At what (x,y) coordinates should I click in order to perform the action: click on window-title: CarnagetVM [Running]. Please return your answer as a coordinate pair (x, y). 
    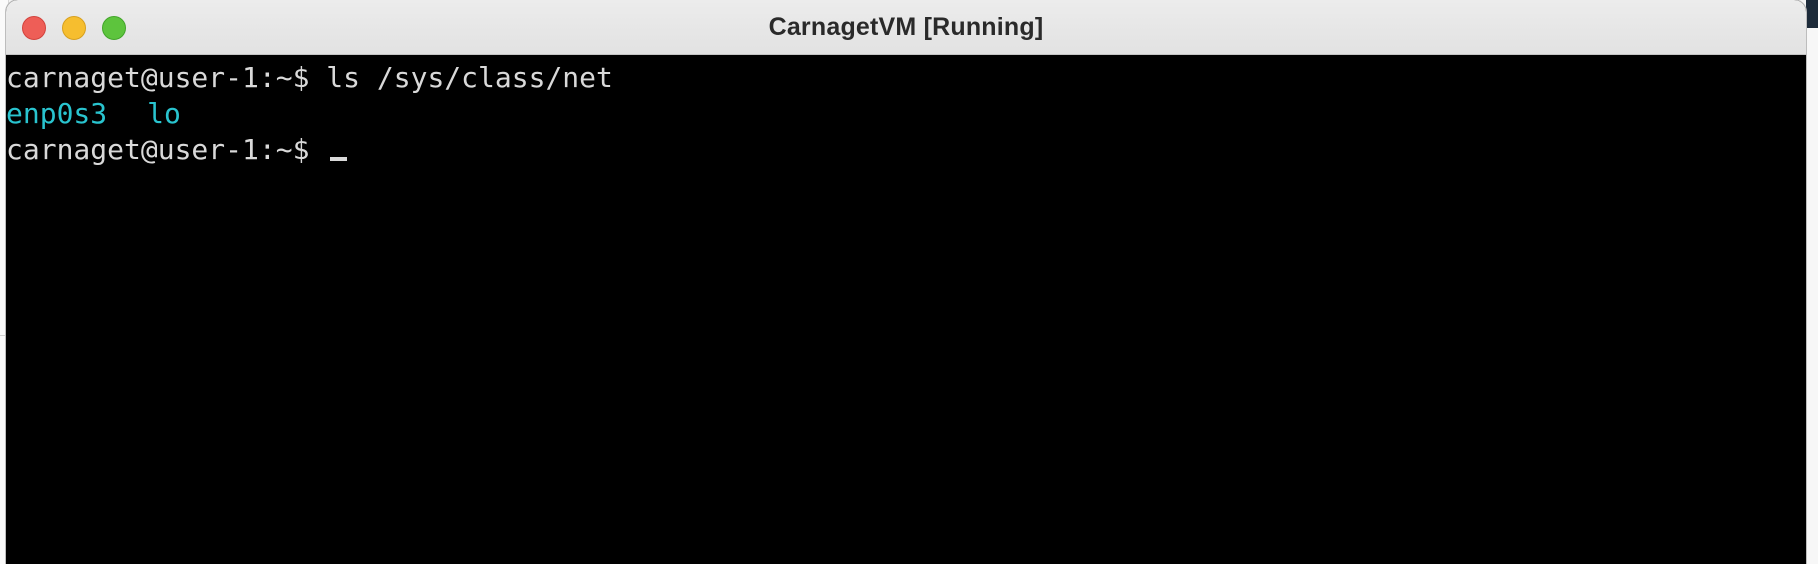
    Looking at the image, I should click on (906, 26).